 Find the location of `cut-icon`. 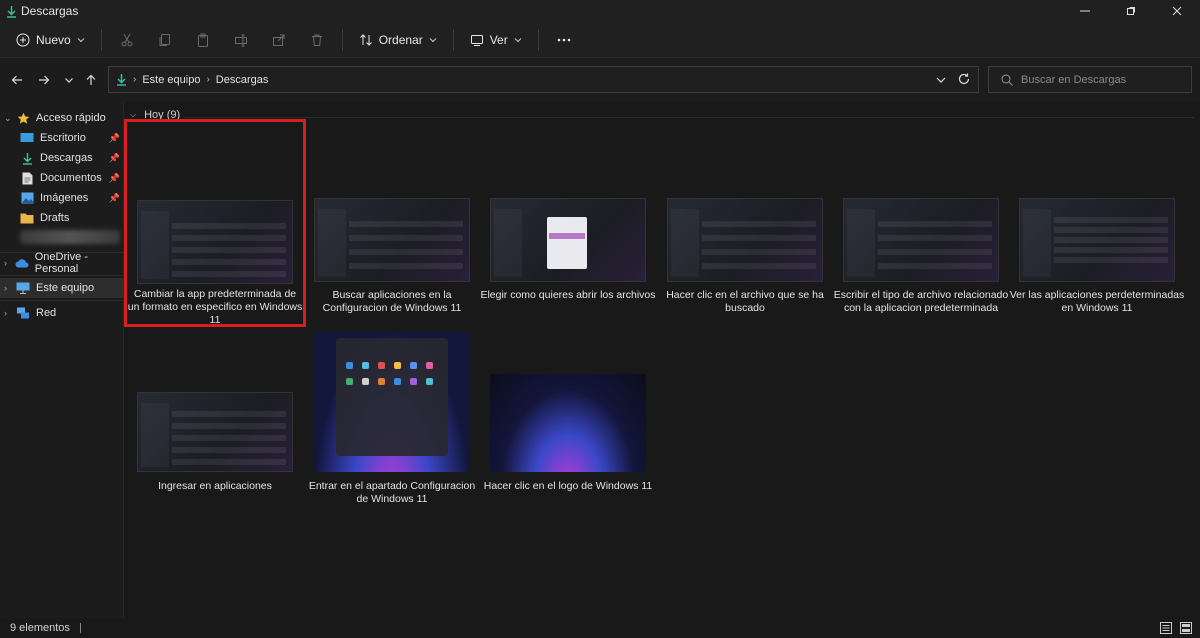

cut-icon is located at coordinates (127, 40).